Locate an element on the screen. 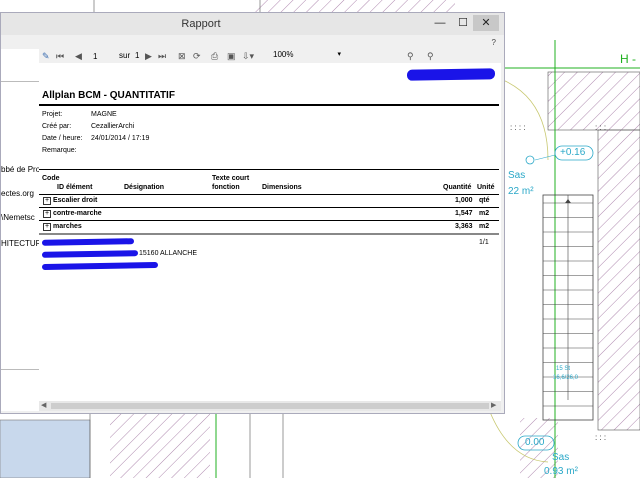 The height and width of the screenshot is (478, 640). col-designation: Désignation is located at coordinates (144, 187).